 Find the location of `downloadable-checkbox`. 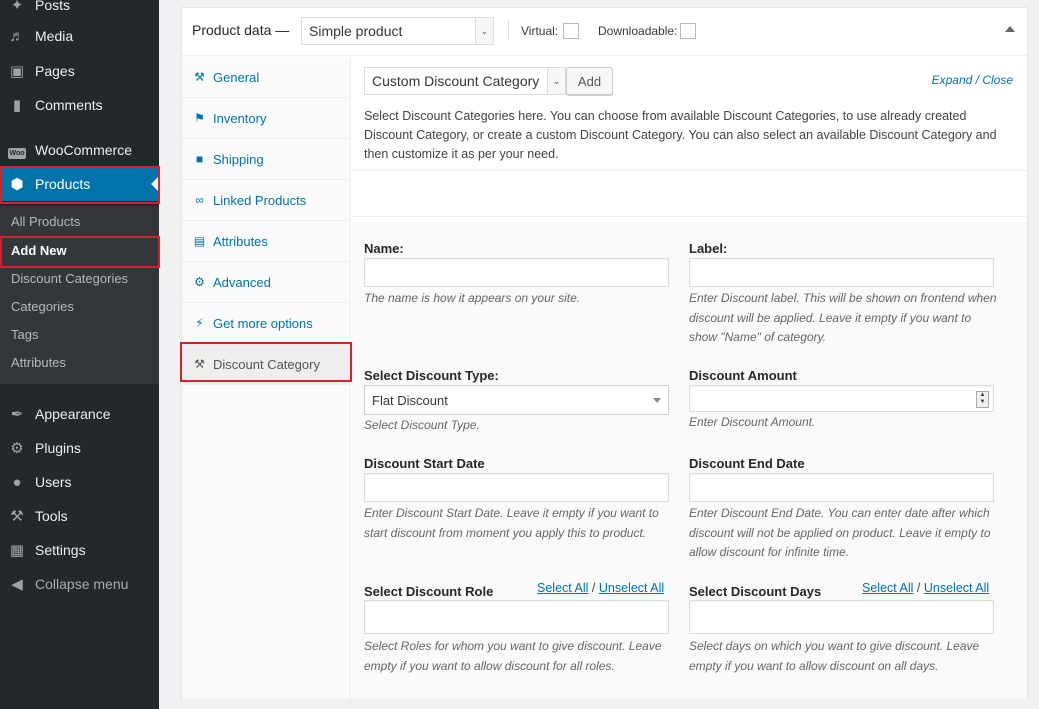

downloadable-checkbox is located at coordinates (688, 31).